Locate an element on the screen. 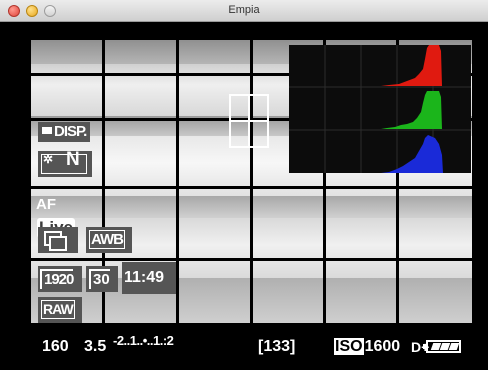 The image size is (488, 370). shots-remaining: [133] is located at coordinates (277, 346).